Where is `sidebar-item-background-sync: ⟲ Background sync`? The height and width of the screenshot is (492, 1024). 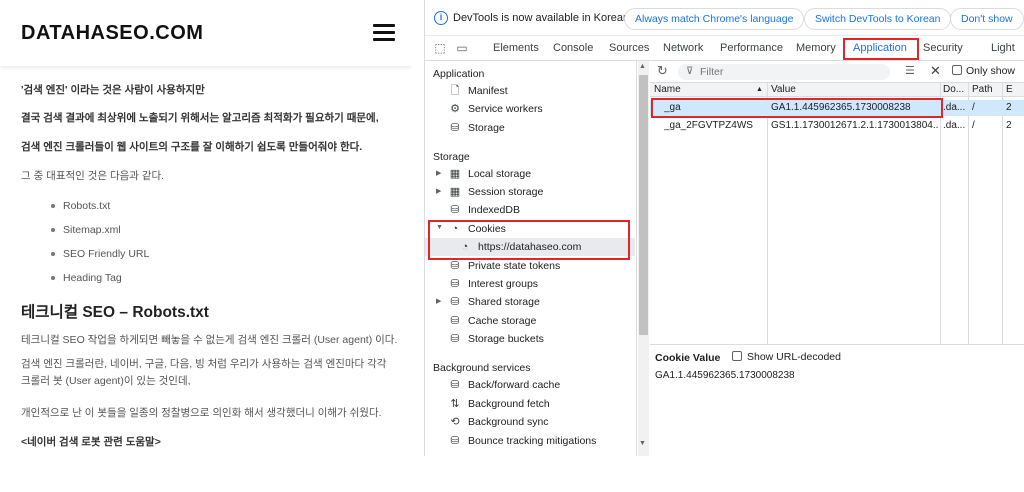 sidebar-item-background-sync: ⟲ Background sync is located at coordinates (530, 422).